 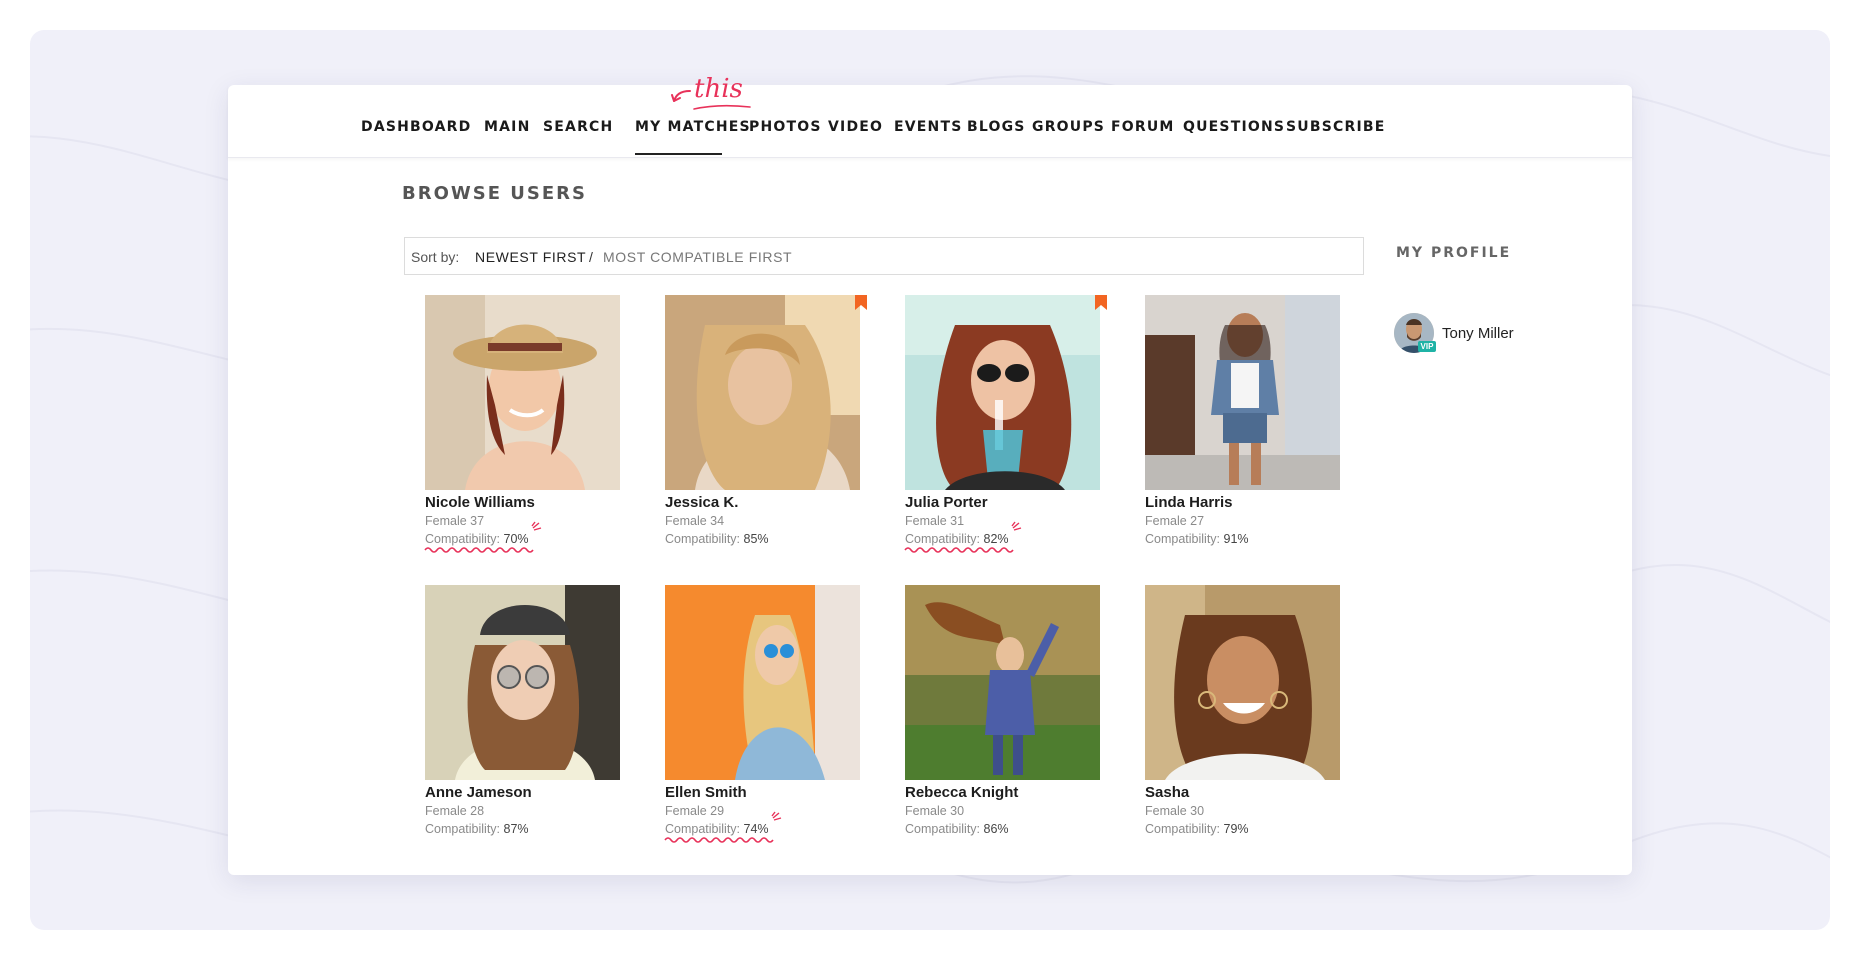 I want to click on user-card: Sasha Female 30 Compatibility: 79%, so click(x=1245, y=710).